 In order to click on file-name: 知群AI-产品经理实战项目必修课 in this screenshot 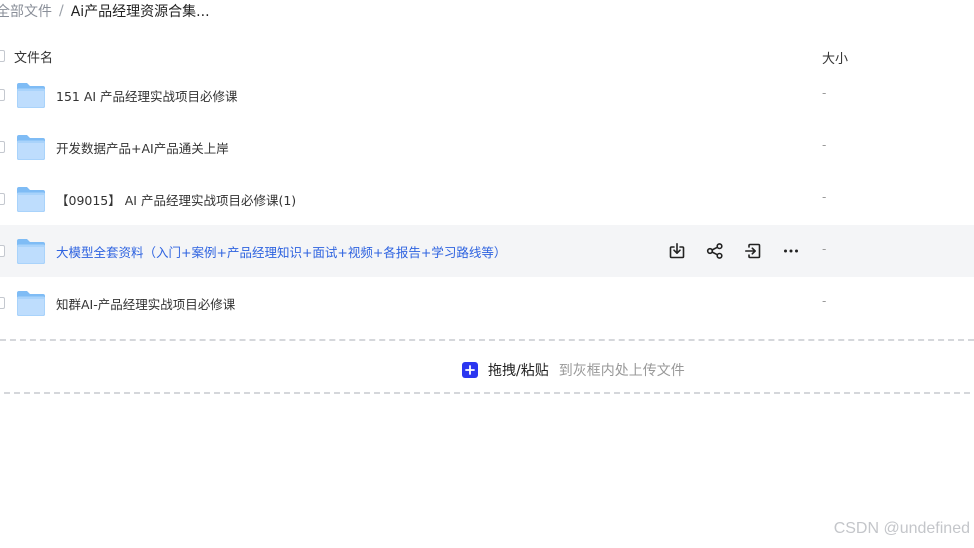, I will do `click(145, 303)`.